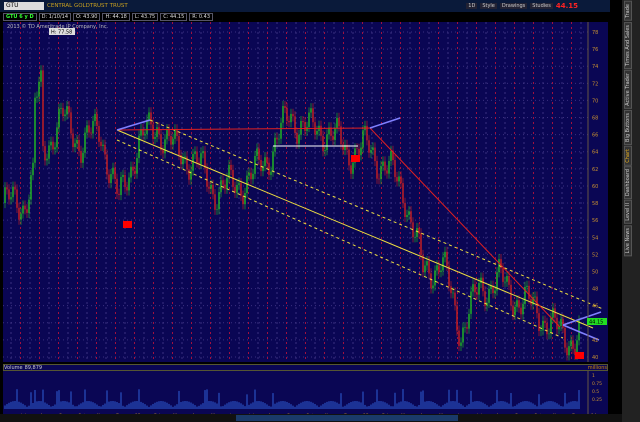 This screenshot has height=422, width=640. What do you see at coordinates (595, 170) in the screenshot?
I see `y-tick-label: 62` at bounding box center [595, 170].